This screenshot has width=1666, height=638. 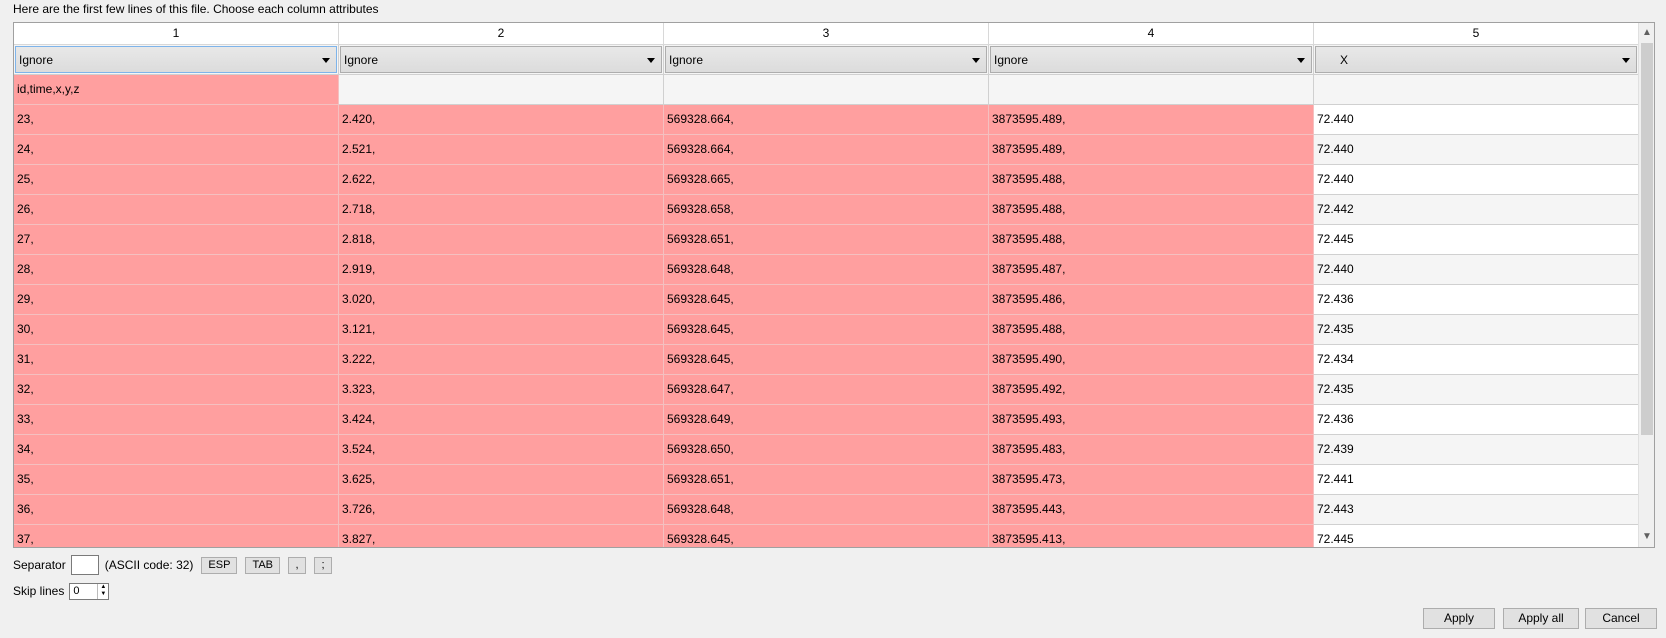 I want to click on table-cell: 72.441, so click(x=1476, y=480).